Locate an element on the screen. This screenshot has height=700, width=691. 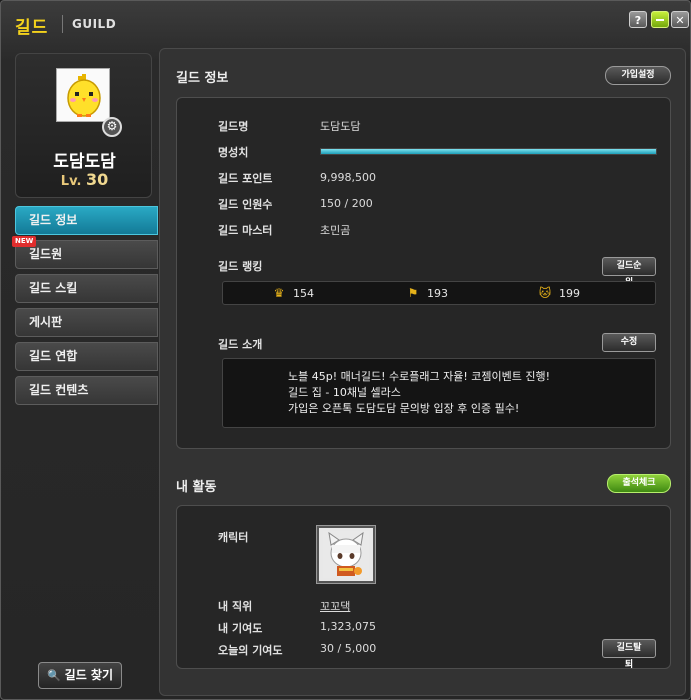
character-label: 캐릭터 is located at coordinates (233, 537).